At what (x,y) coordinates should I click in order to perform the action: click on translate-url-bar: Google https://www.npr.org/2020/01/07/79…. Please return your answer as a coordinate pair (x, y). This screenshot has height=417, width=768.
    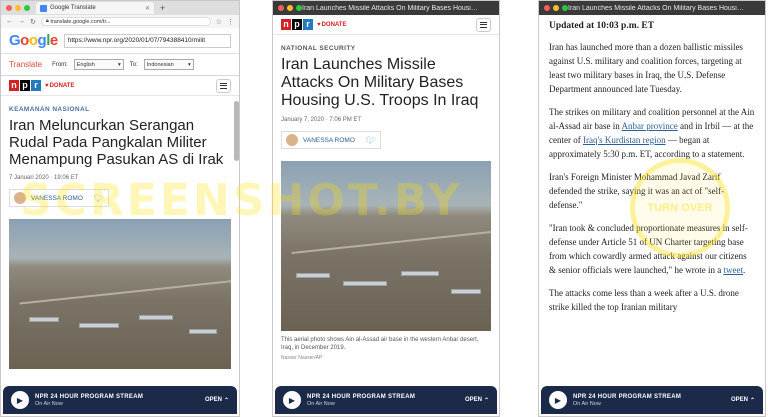
    Looking at the image, I should click on (120, 41).